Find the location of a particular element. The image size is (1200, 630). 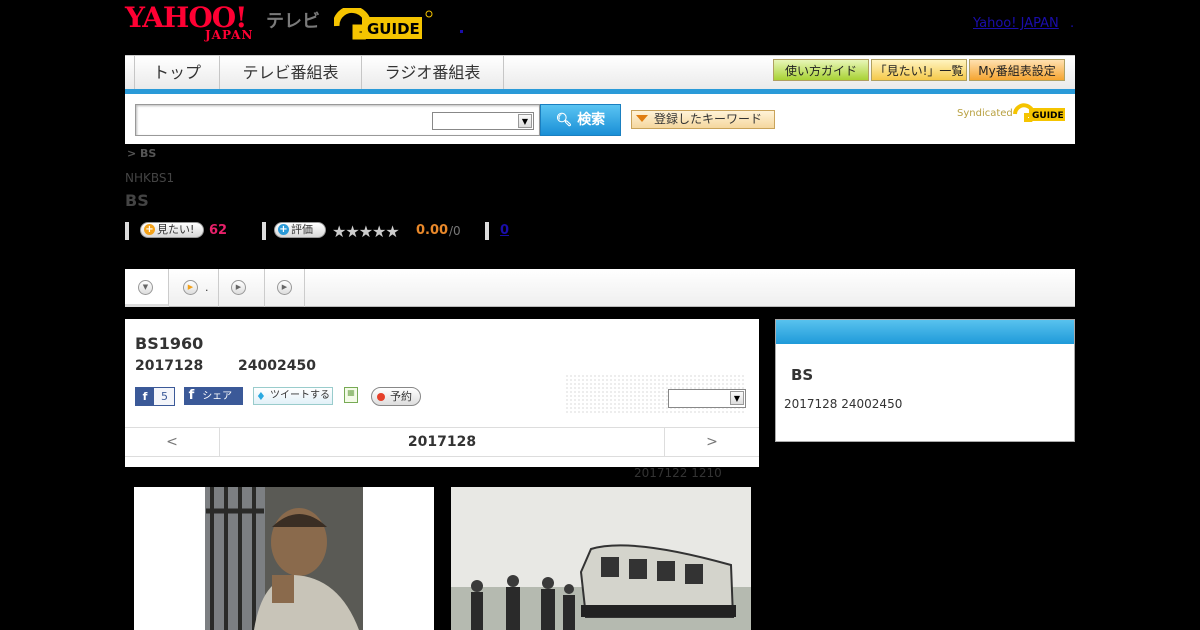

search-category-select: ▼ is located at coordinates (483, 121).